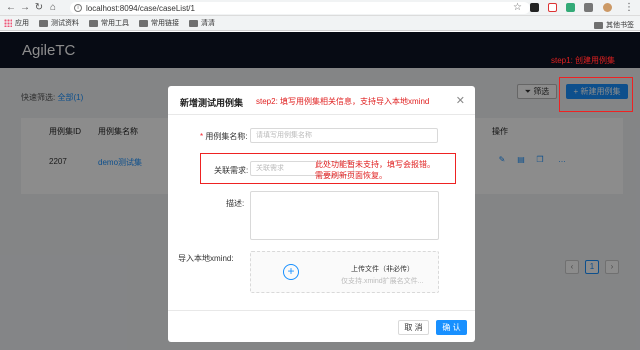 The width and height of the screenshot is (640, 350). Describe the element at coordinates (320, 23) in the screenshot. I see `bookmarks-bar: 应用 测试资料 常用工具 常用链接 清清 其他书签` at that location.